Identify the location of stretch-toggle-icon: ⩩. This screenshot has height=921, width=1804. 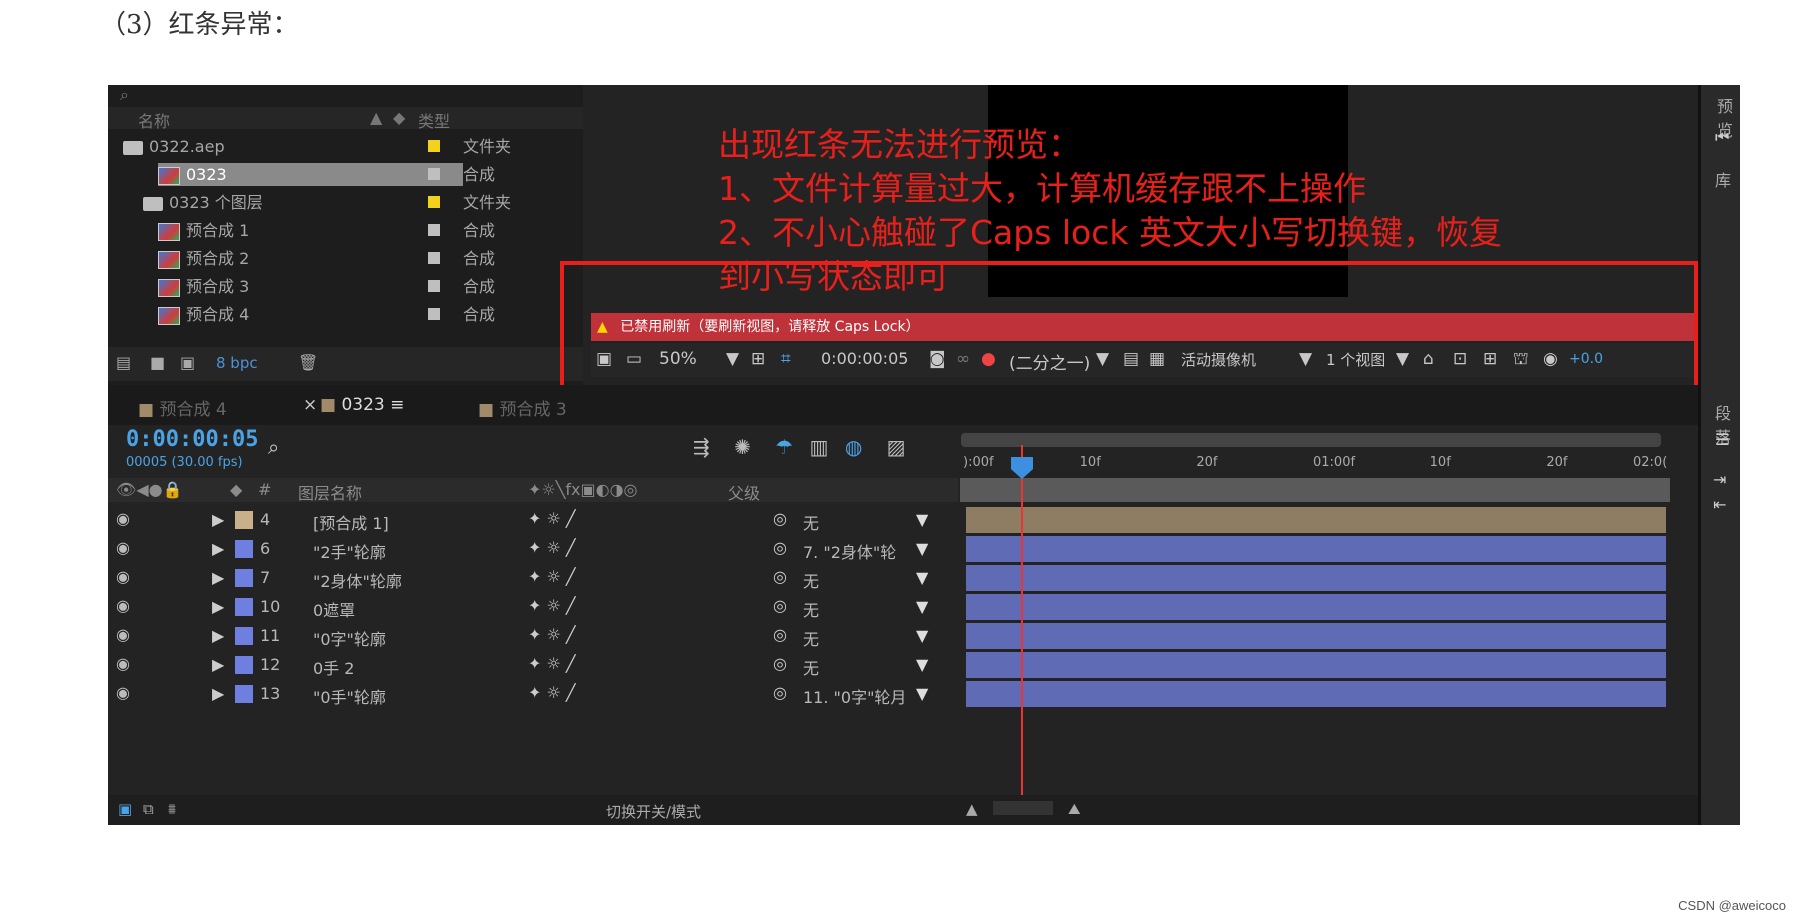
(172, 809).